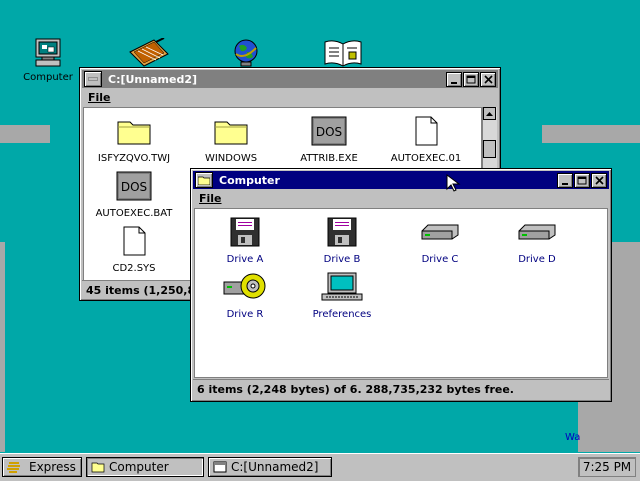 The width and height of the screenshot is (640, 481). I want to click on task-label: Computer, so click(139, 467).